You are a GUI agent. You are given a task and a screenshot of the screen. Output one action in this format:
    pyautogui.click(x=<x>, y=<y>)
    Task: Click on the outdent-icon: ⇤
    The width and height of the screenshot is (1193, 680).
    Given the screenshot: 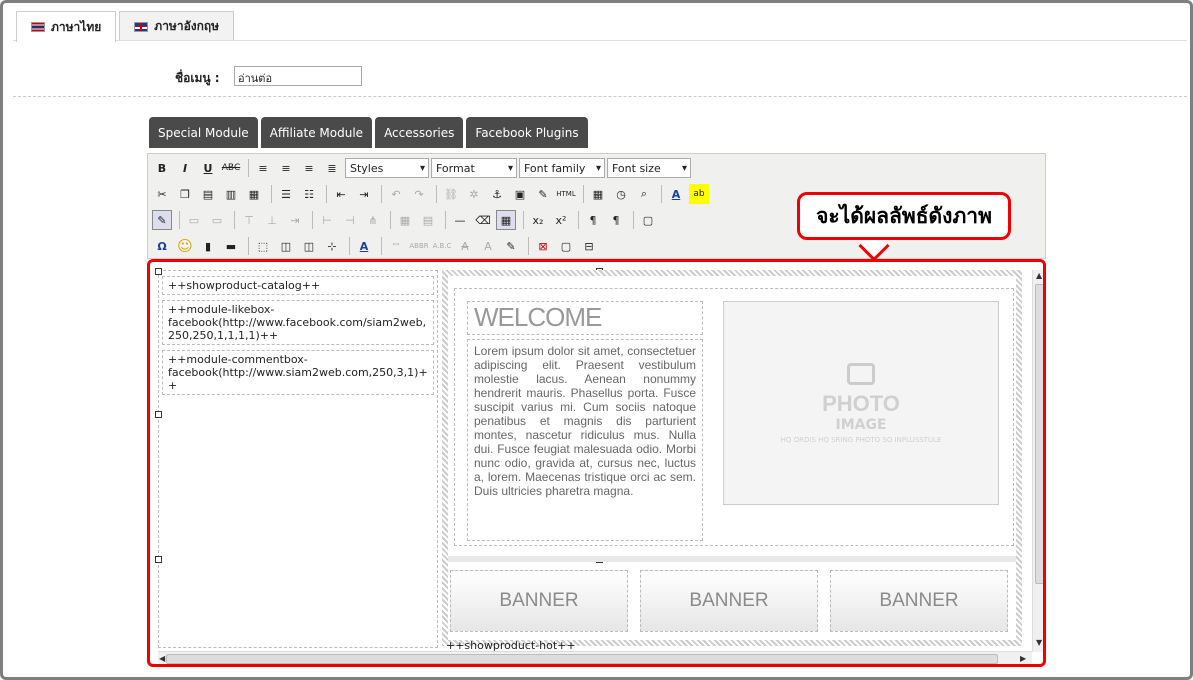 What is the action you would take?
    pyautogui.click(x=341, y=194)
    